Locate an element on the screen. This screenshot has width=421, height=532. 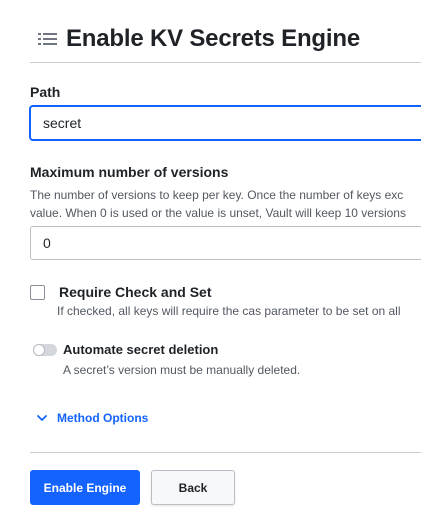
page-header: Enable KV Secrets Engine is located at coordinates (199, 39).